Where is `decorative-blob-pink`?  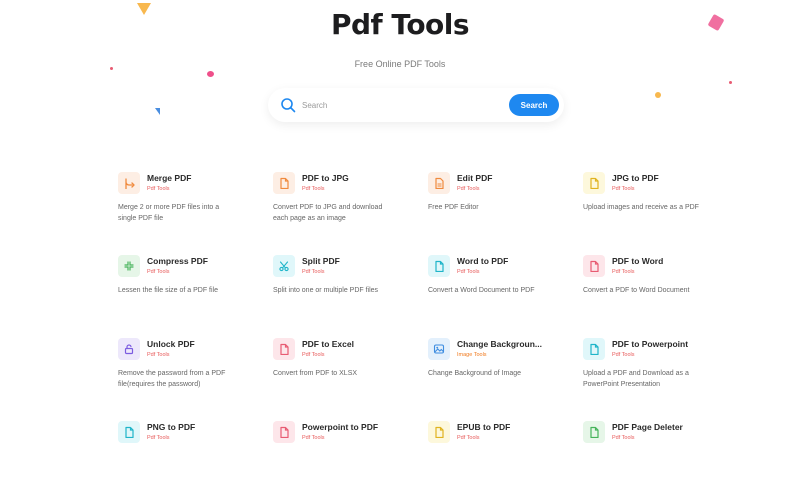
decorative-blob-pink is located at coordinates (210, 74).